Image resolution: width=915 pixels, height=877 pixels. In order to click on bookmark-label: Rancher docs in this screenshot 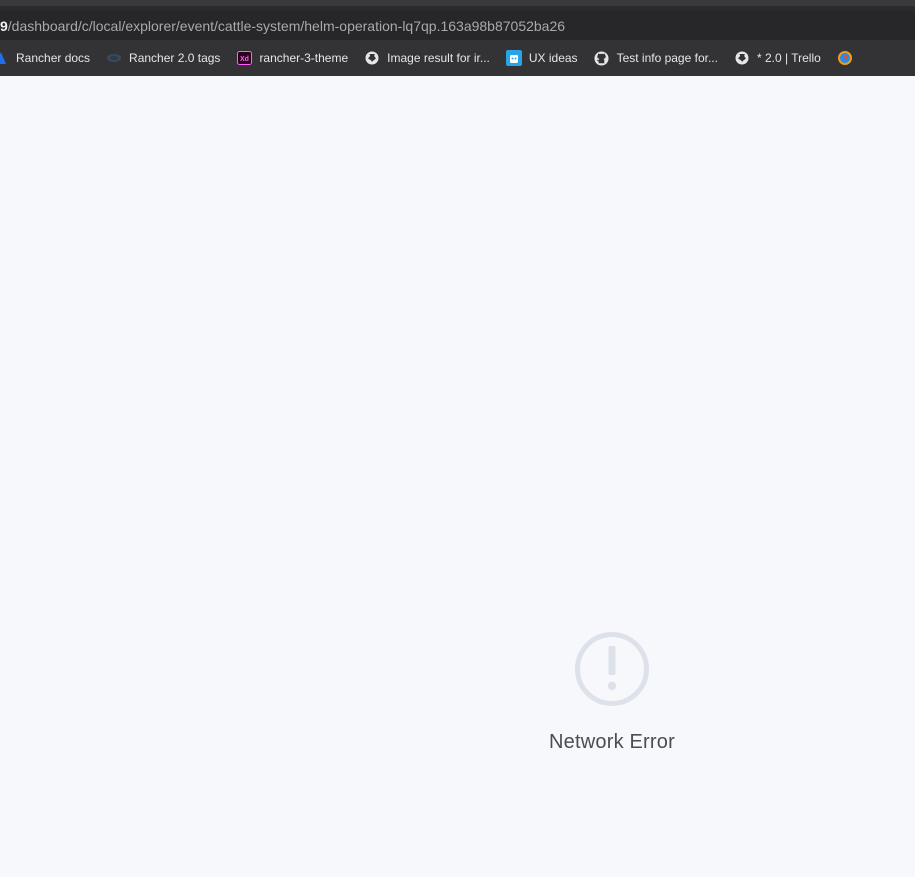, I will do `click(53, 58)`.